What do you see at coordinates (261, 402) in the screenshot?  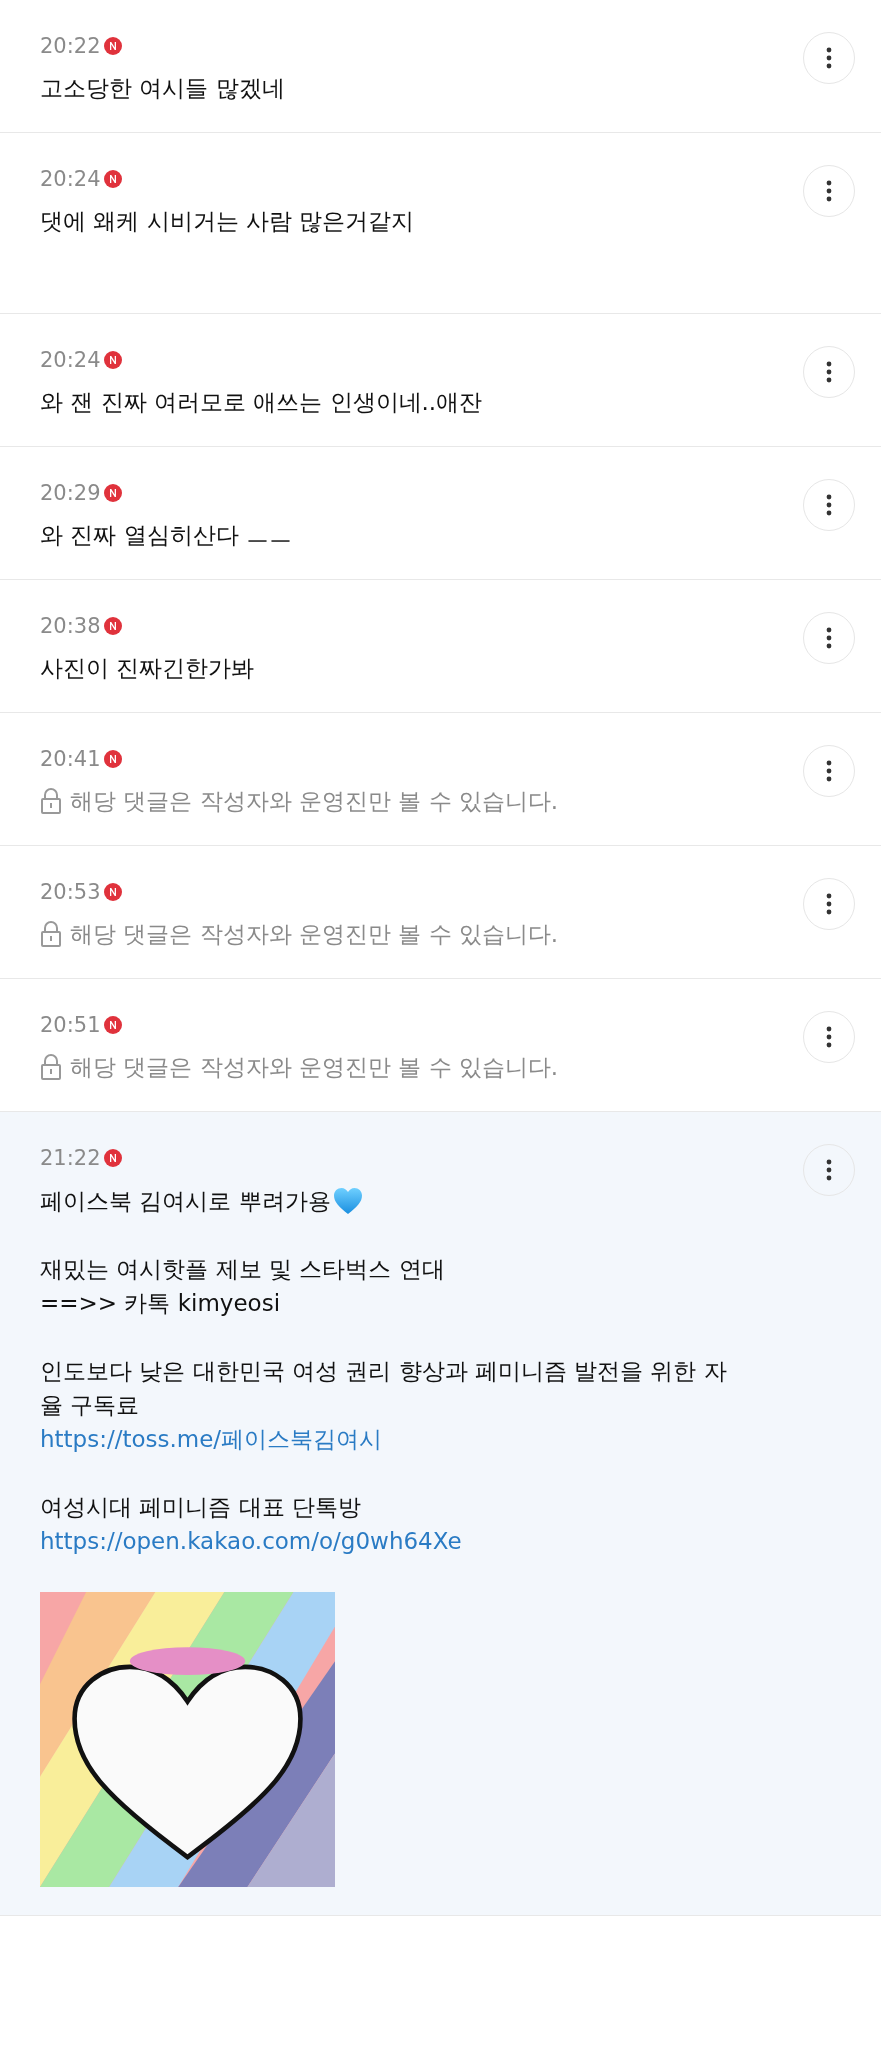 I see `comment-text: 와 잰 진짜 여러모로 애쓰는 인생이네..애잔` at bounding box center [261, 402].